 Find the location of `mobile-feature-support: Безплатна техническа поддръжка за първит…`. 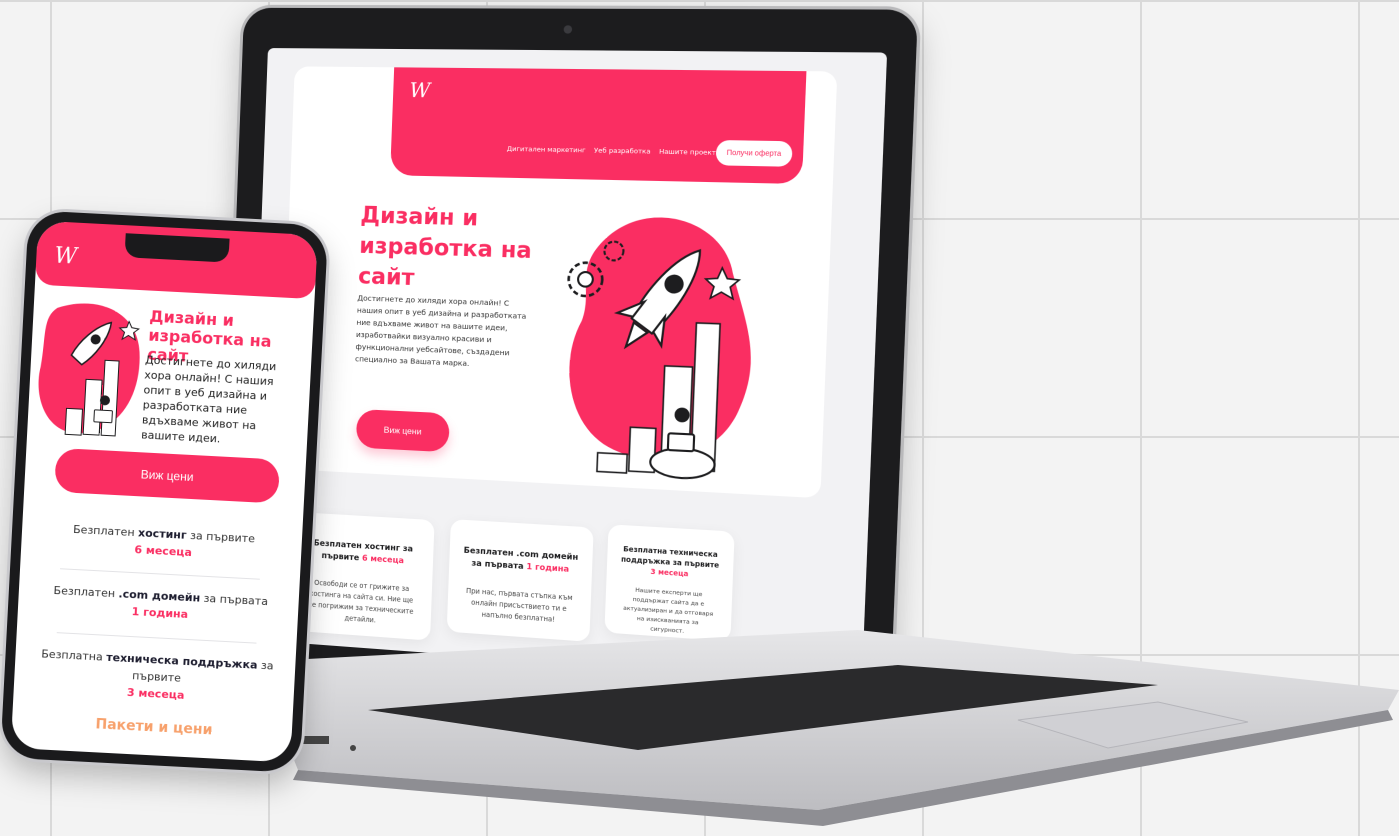

mobile-feature-support: Безплатна техническа поддръжка за първит… is located at coordinates (157, 674).